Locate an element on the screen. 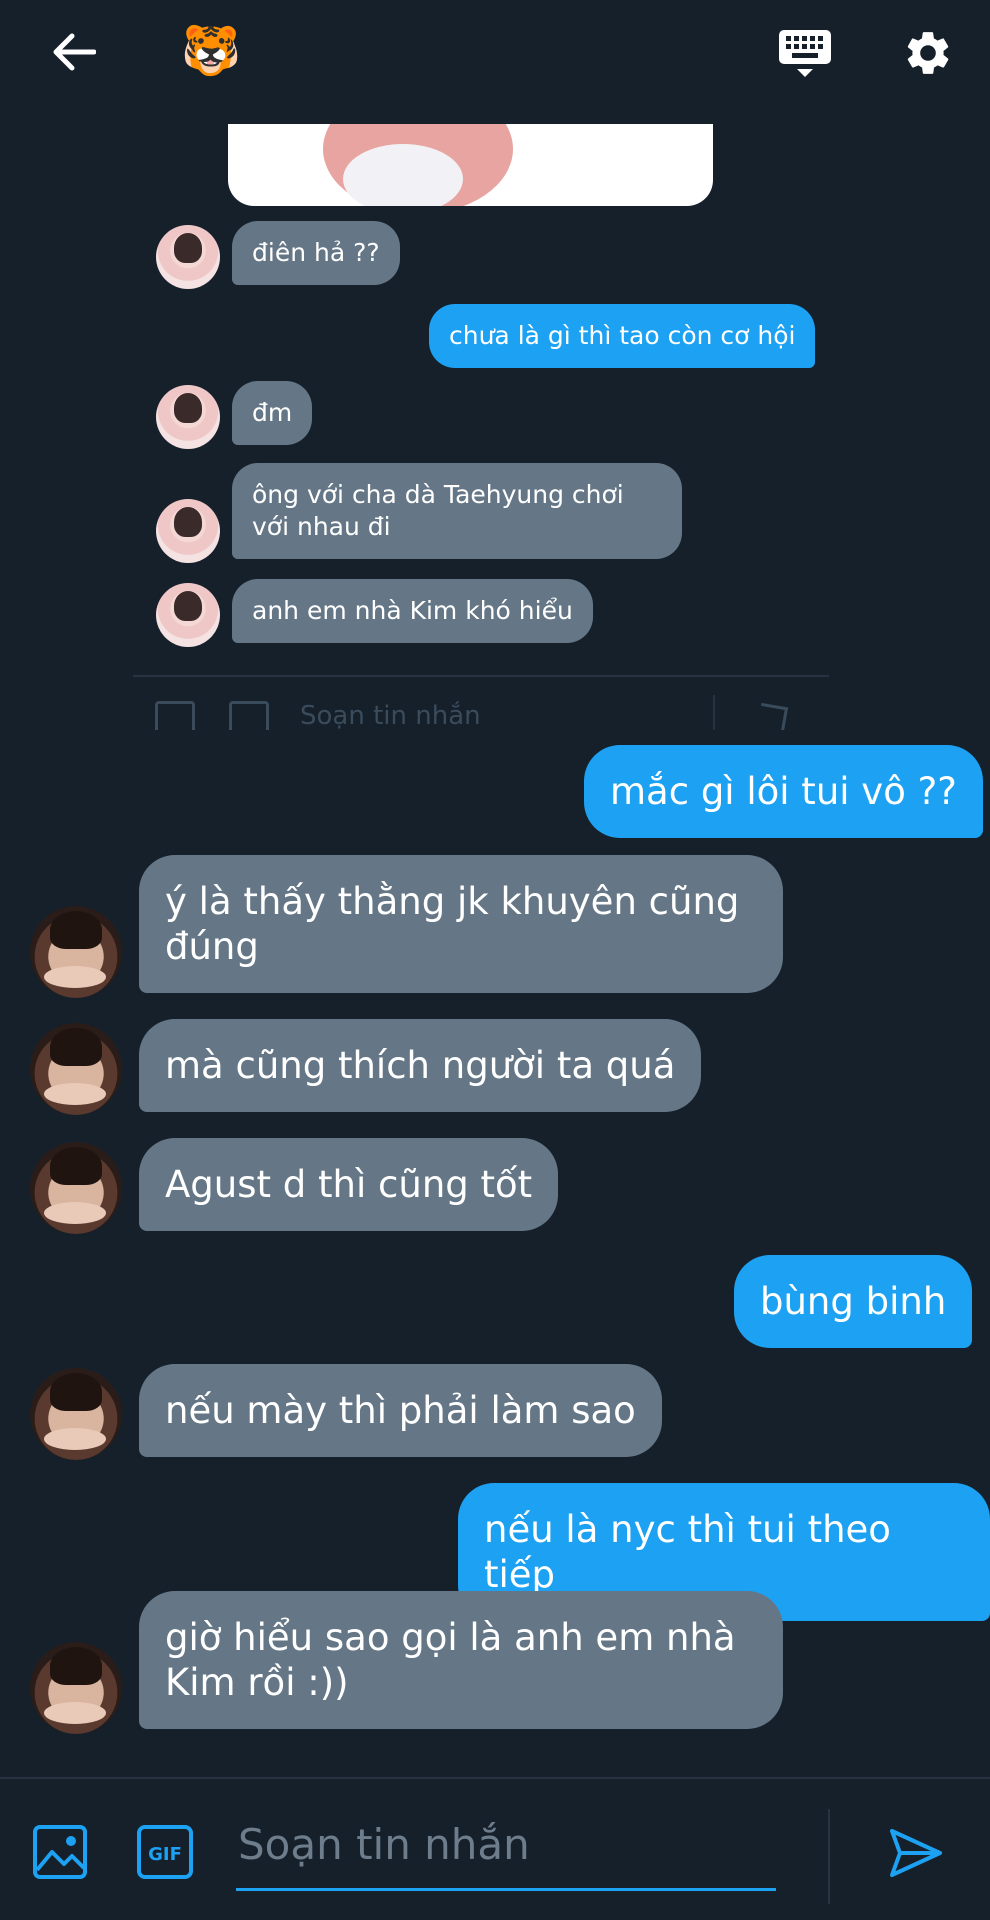 This screenshot has height=1920, width=990. message-bubble: bùng binh is located at coordinates (853, 1301).